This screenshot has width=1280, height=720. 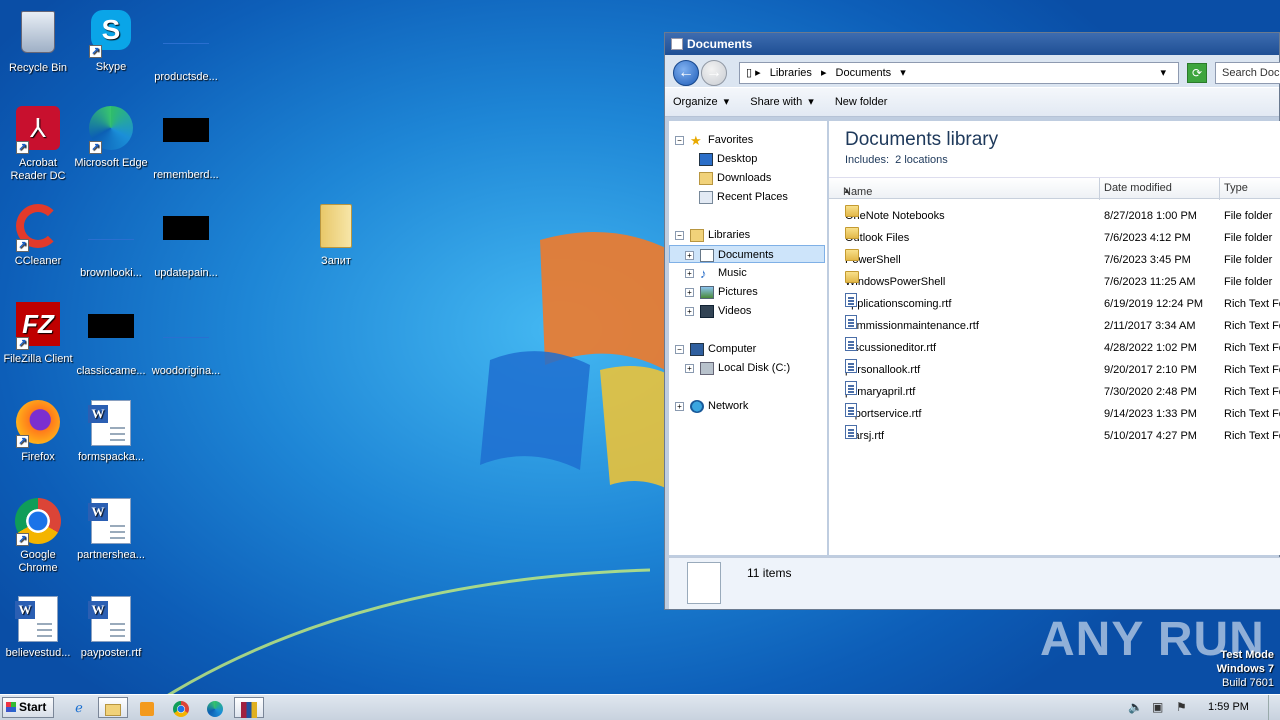 I want to click on internet-explorer-taskbar-icon: ℯ, so click(x=79, y=707).